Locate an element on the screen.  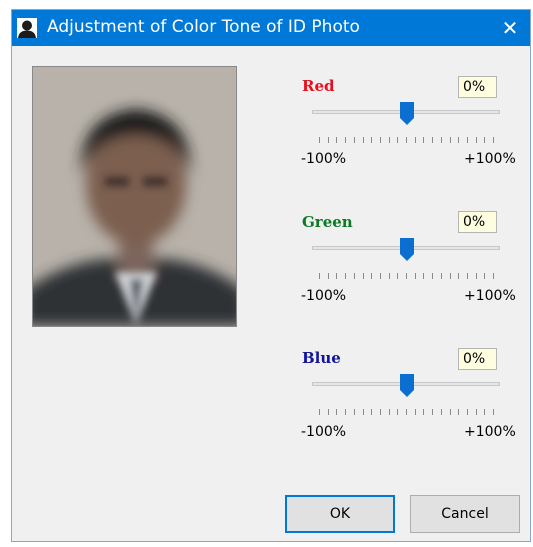
red-slider-ticks is located at coordinates (406, 135).